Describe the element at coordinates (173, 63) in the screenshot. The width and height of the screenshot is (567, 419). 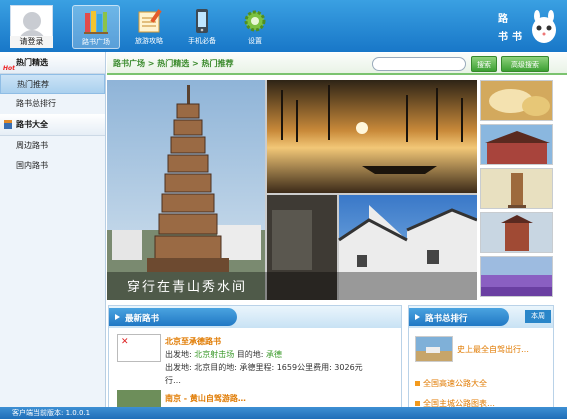
I see `breadcrumb-text: 路书广场 > 热门精选 > 热门推荐` at that location.